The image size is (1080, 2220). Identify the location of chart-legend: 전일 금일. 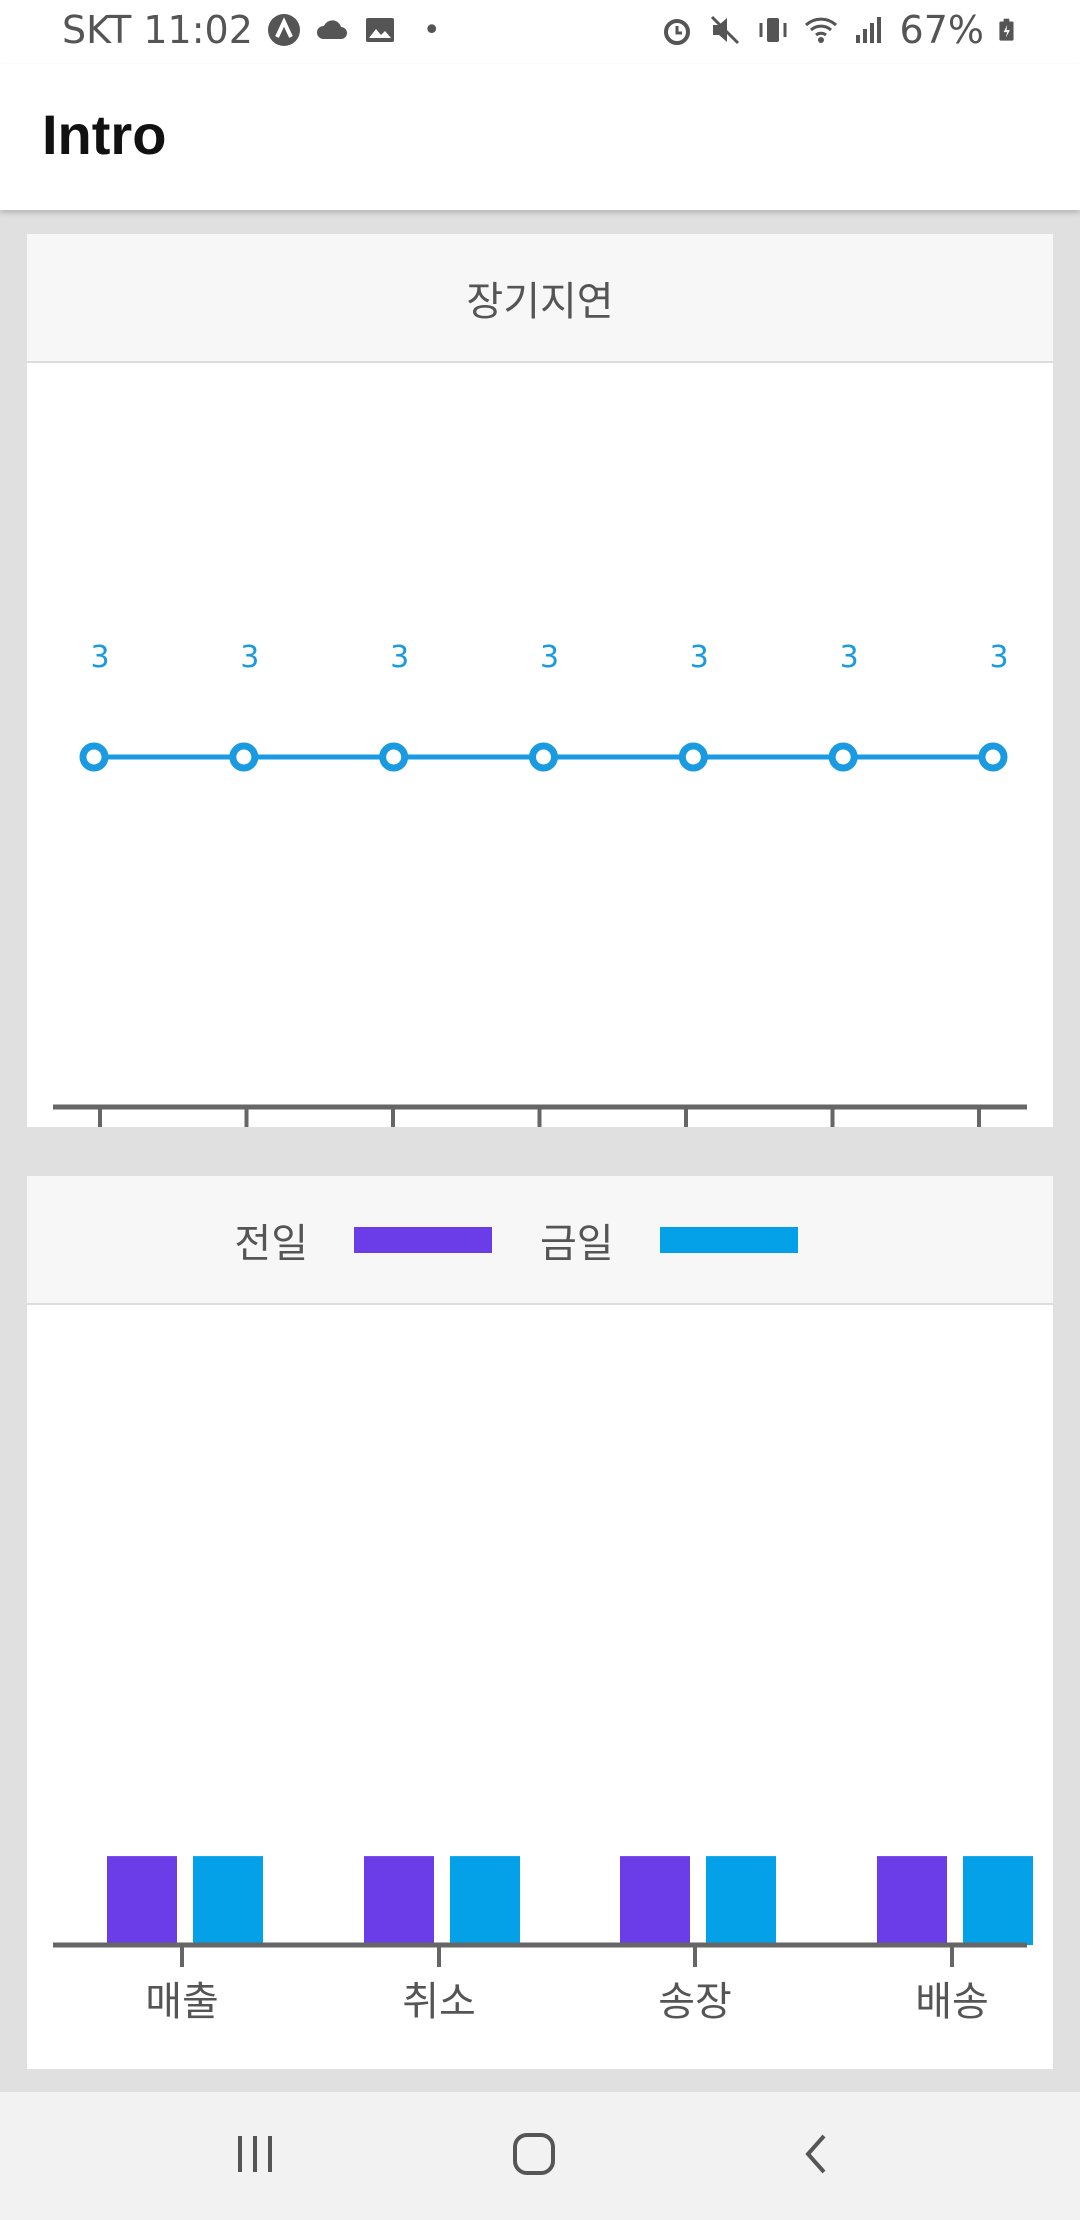
(539, 1240).